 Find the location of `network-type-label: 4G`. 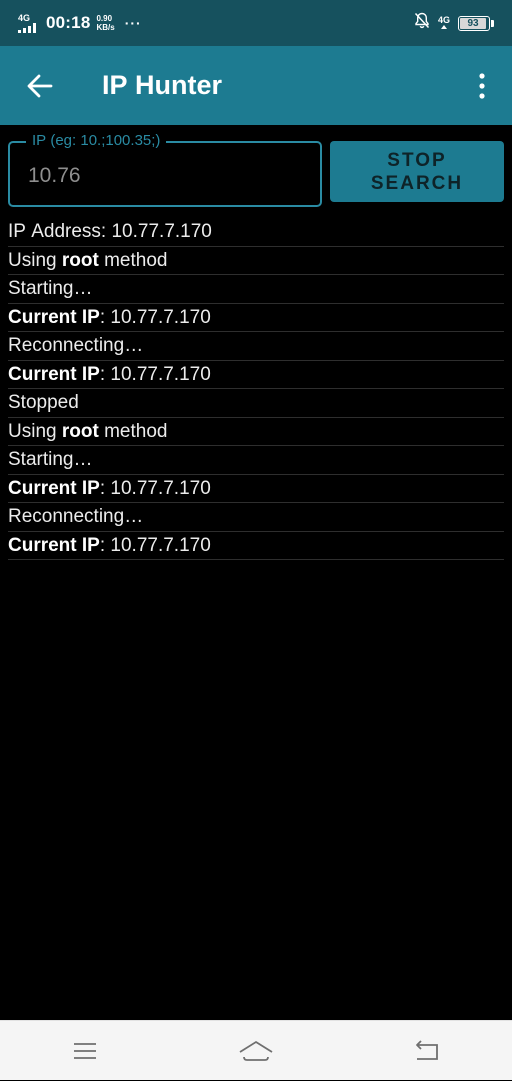

network-type-label: 4G is located at coordinates (24, 17).